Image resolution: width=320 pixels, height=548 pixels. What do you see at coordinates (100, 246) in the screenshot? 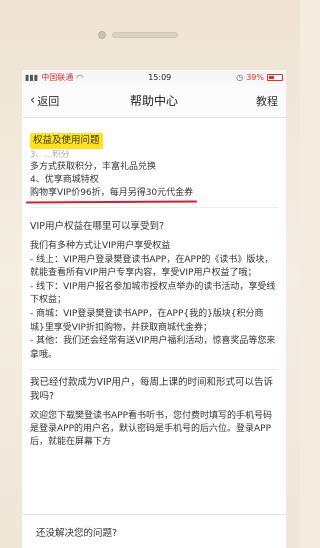
I see `answer-line: 我们有多种方式让VIP用户享受权益` at bounding box center [100, 246].